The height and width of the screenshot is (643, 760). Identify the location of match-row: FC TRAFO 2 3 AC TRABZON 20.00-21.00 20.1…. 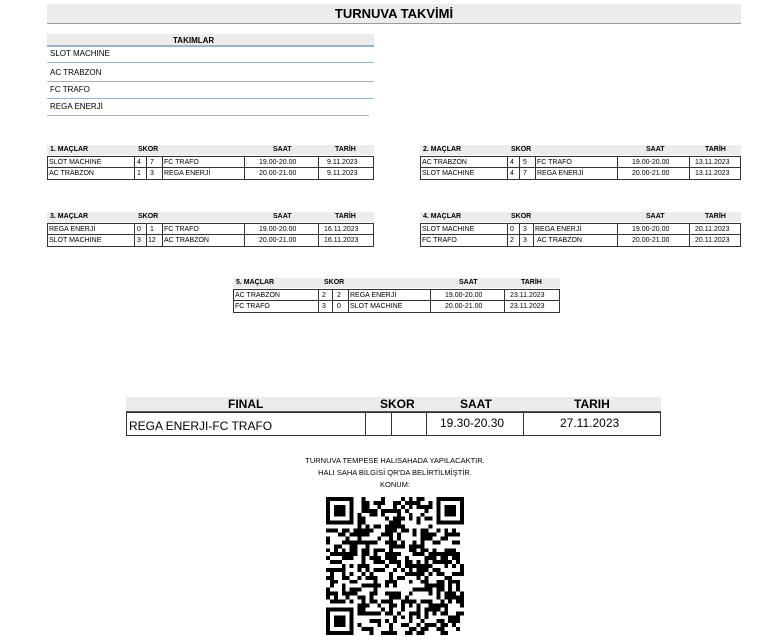
(580, 241).